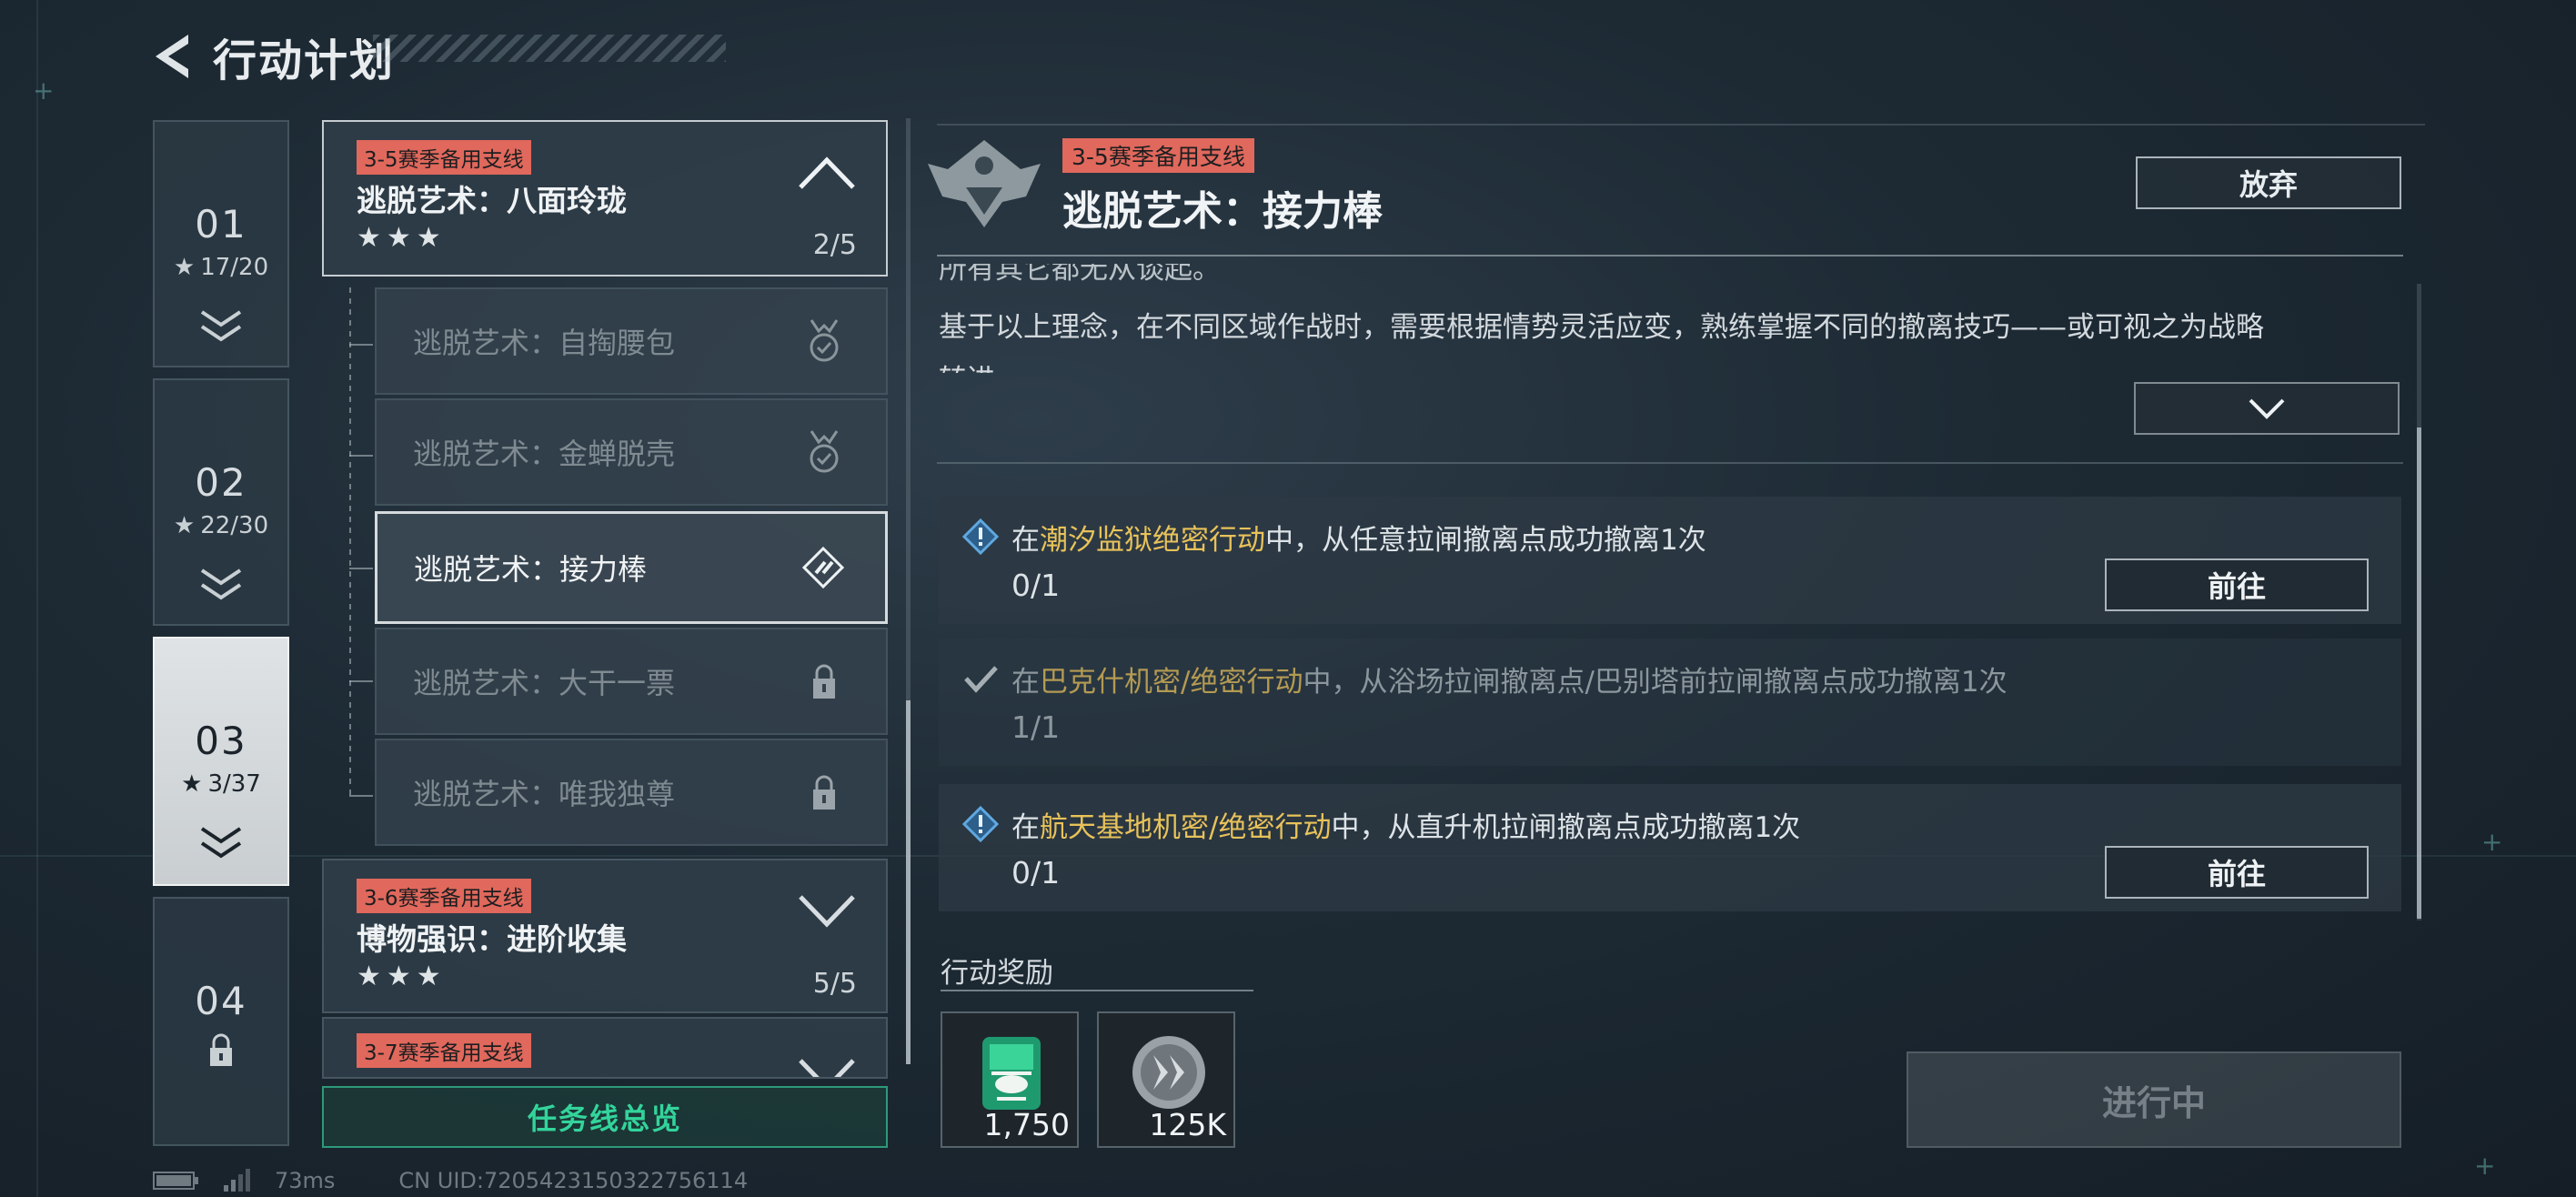 The width and height of the screenshot is (2576, 1197). I want to click on description-line: 转进, so click(967, 365).